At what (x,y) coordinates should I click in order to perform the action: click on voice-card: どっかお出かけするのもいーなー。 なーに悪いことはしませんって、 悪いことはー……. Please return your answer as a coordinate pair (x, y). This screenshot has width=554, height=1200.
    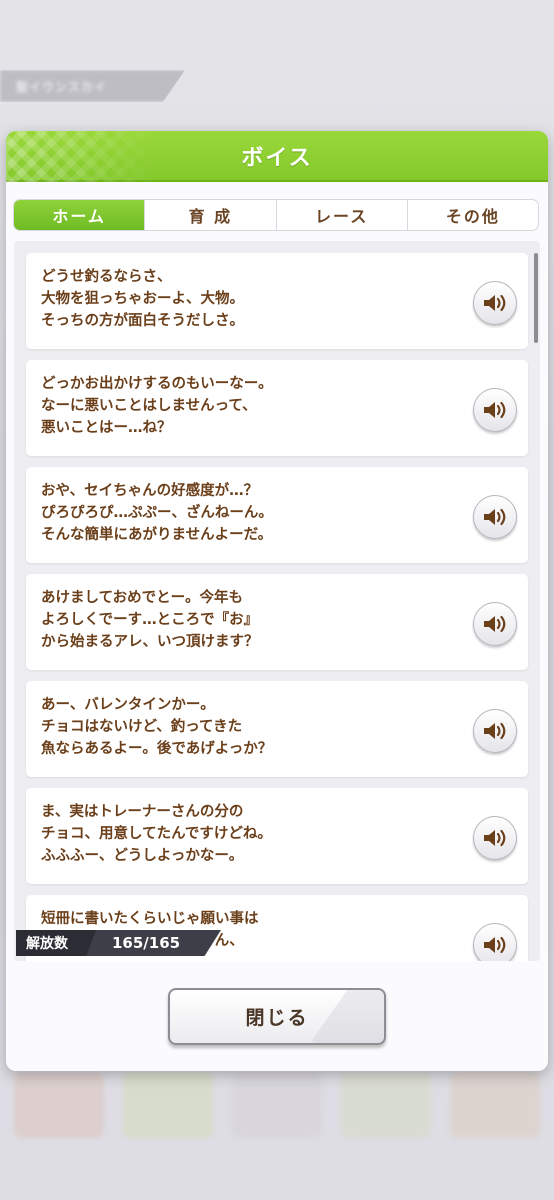
    Looking at the image, I should click on (277, 408).